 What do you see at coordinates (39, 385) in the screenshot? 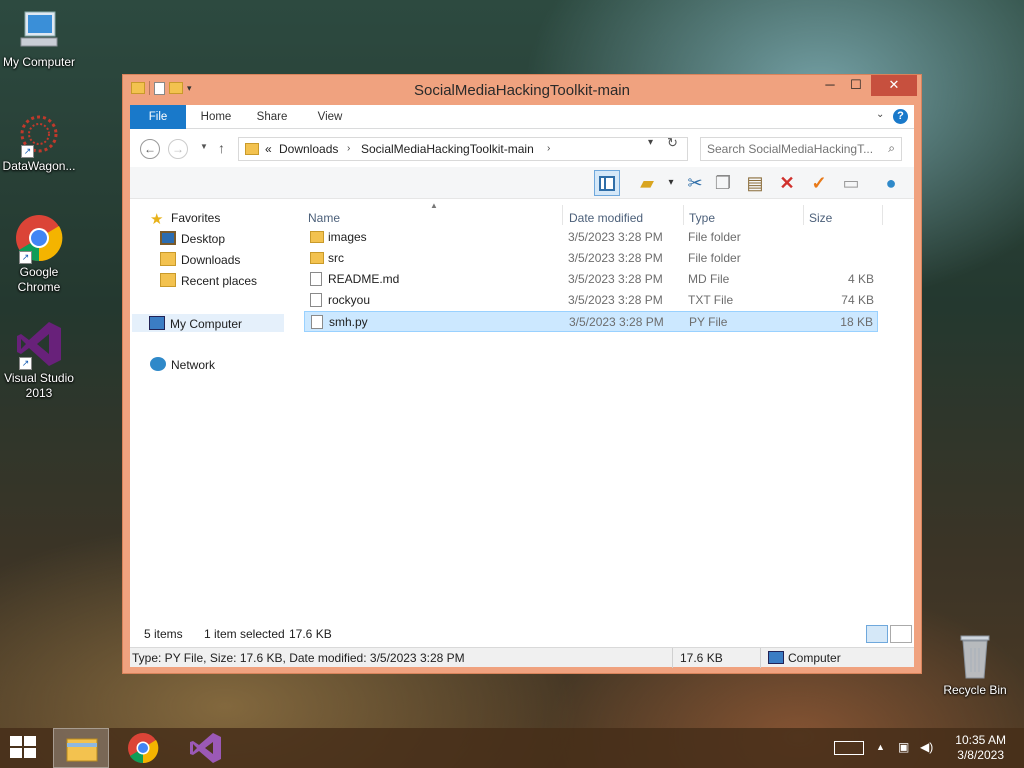
I see `desktop-icon-label: Visual Studio 2013` at bounding box center [39, 385].